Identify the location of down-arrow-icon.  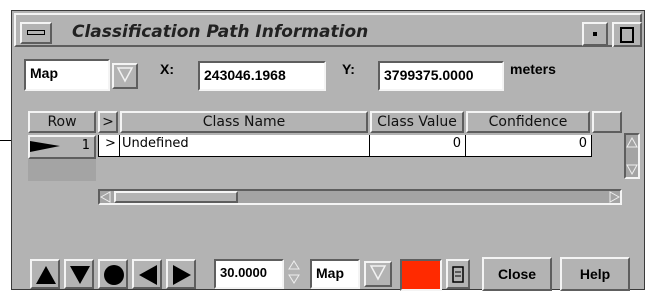
(80, 275).